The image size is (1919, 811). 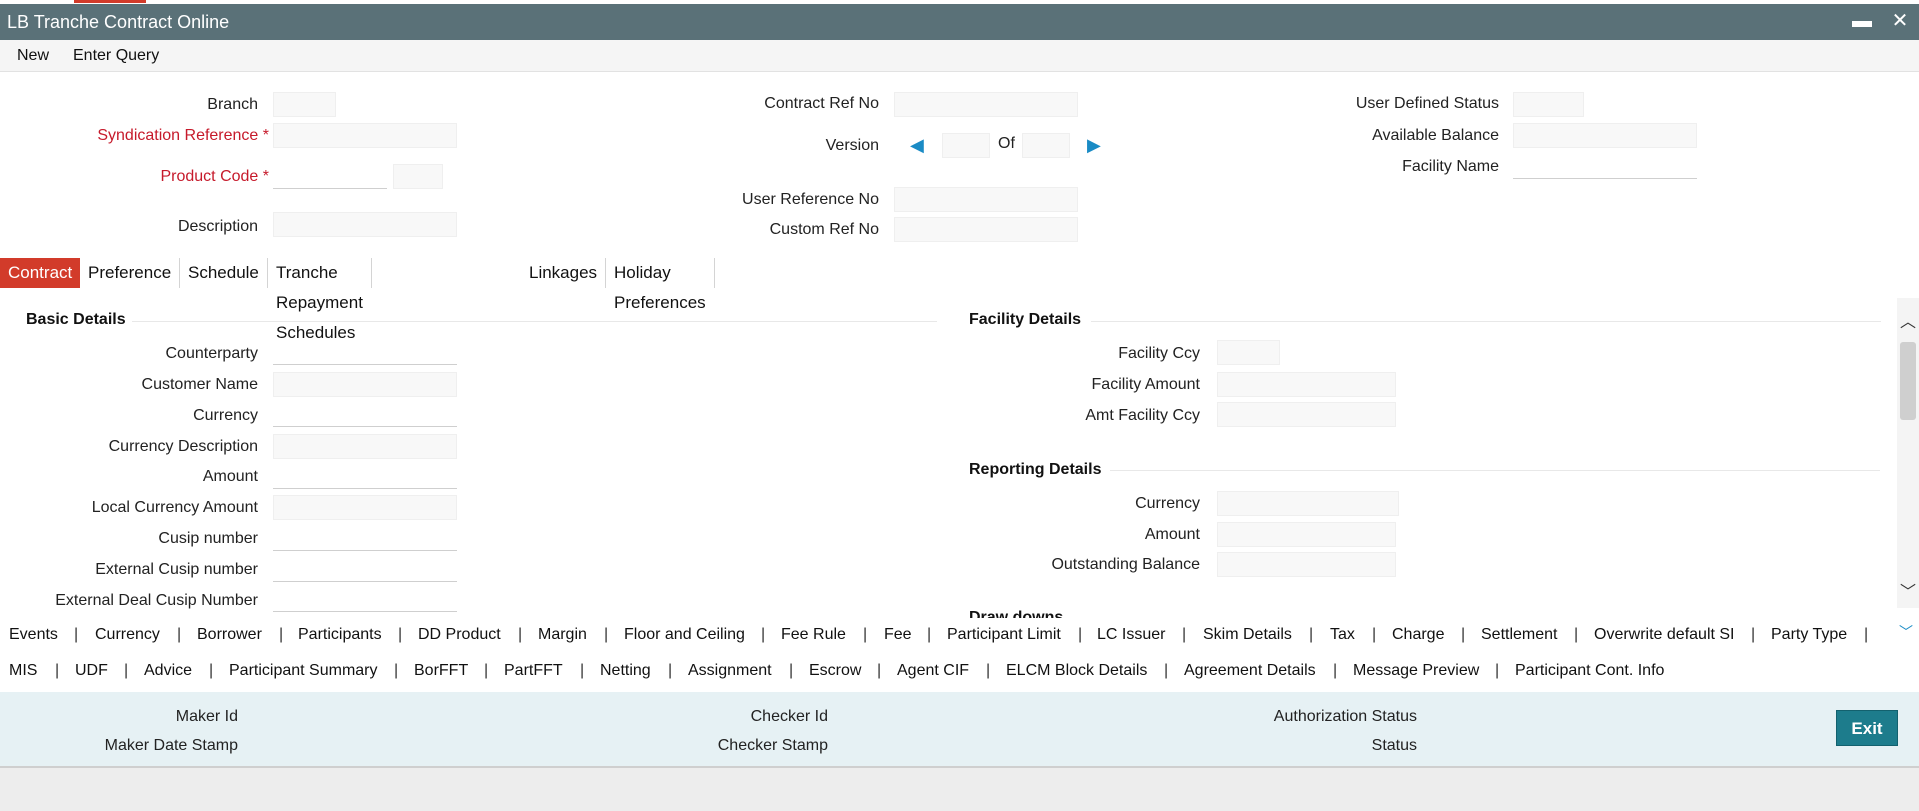 What do you see at coordinates (23, 671) in the screenshot?
I see `link-mis: MIS` at bounding box center [23, 671].